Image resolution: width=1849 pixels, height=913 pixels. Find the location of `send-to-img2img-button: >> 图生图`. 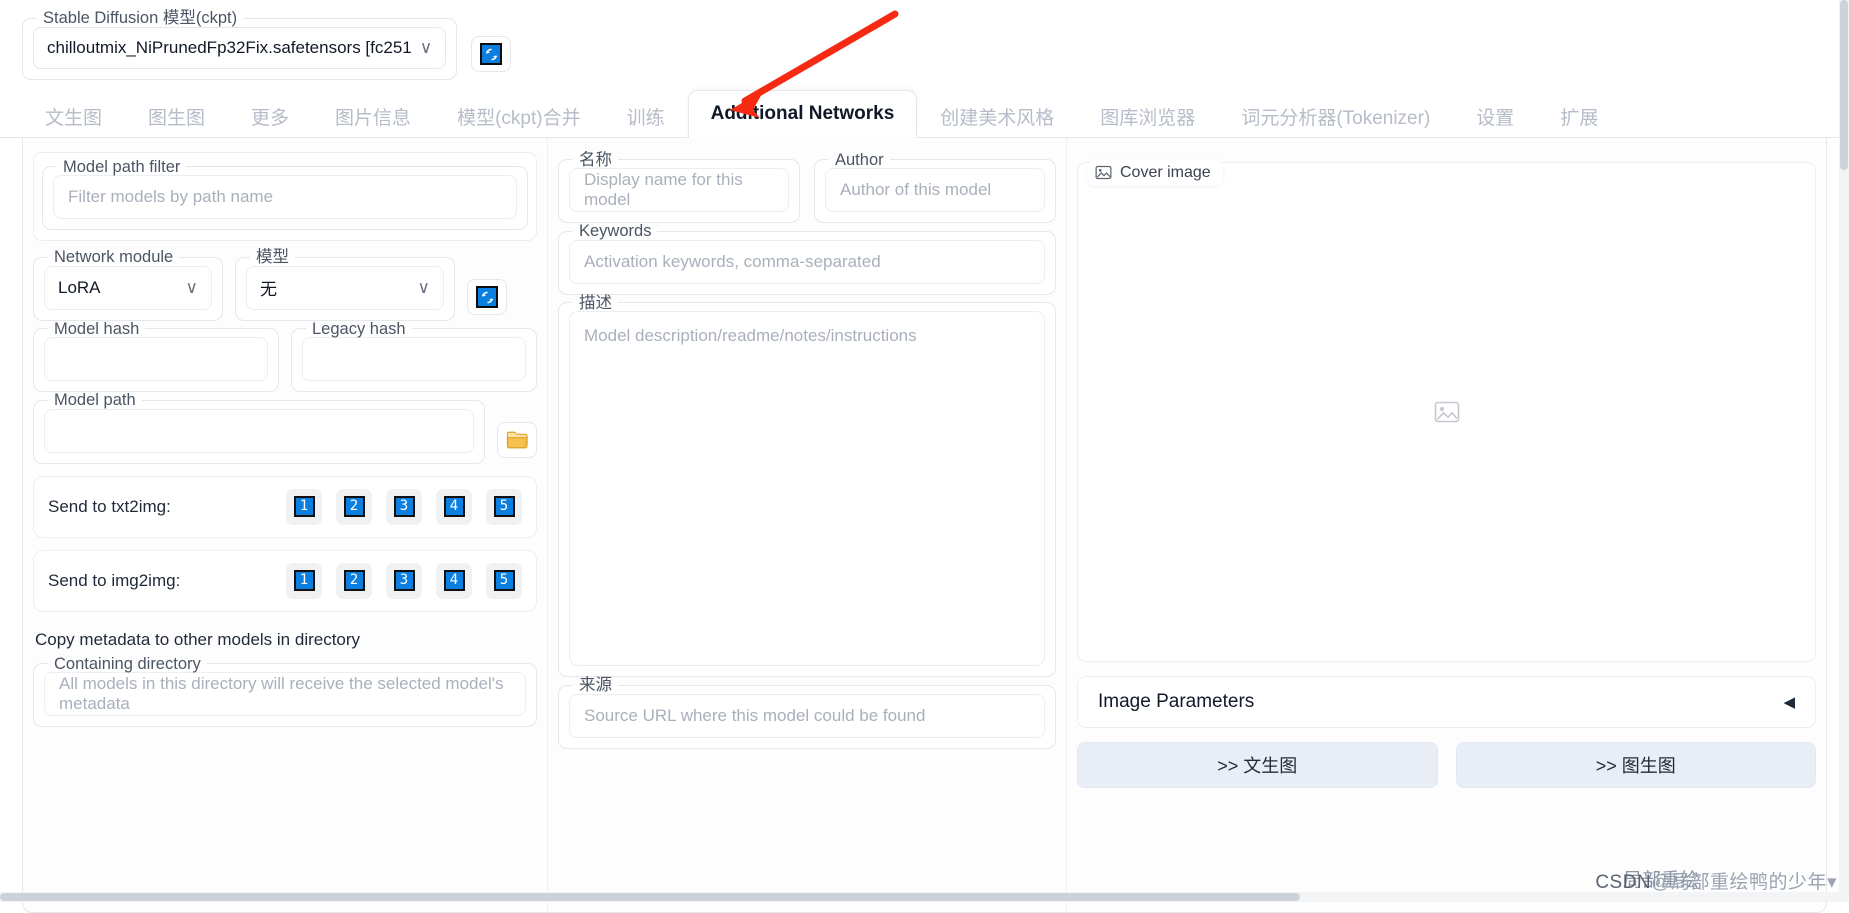

send-to-img2img-button: >> 图生图 is located at coordinates (1635, 764).